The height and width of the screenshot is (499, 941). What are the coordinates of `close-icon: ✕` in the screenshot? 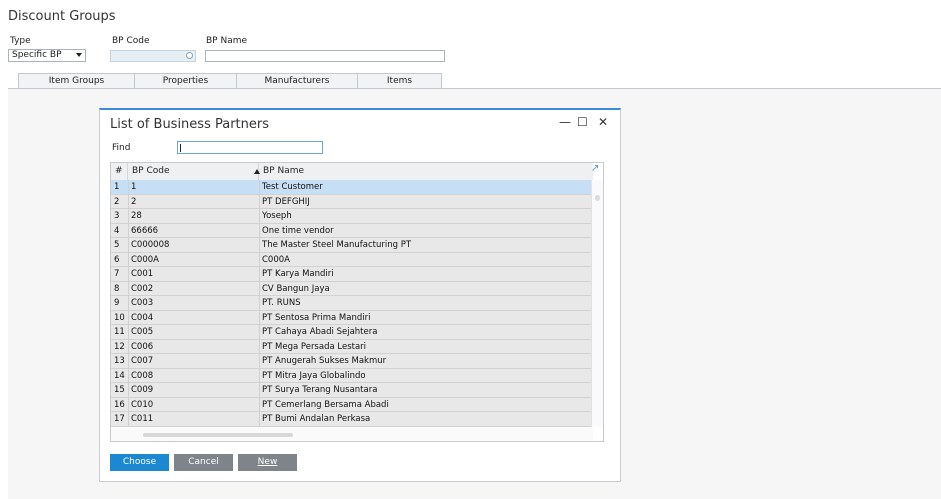 It's located at (603, 122).